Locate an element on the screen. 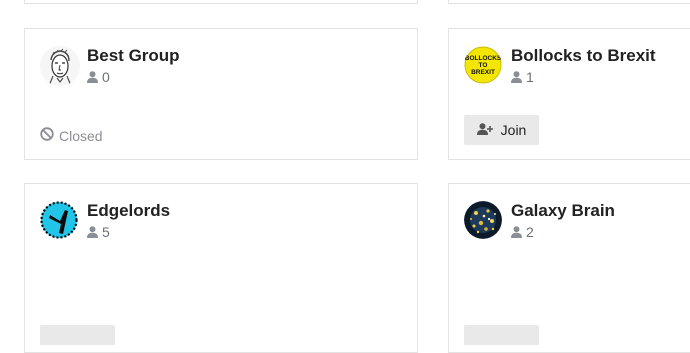 The height and width of the screenshot is (353, 690). group-card-partial-right is located at coordinates (569, 2).